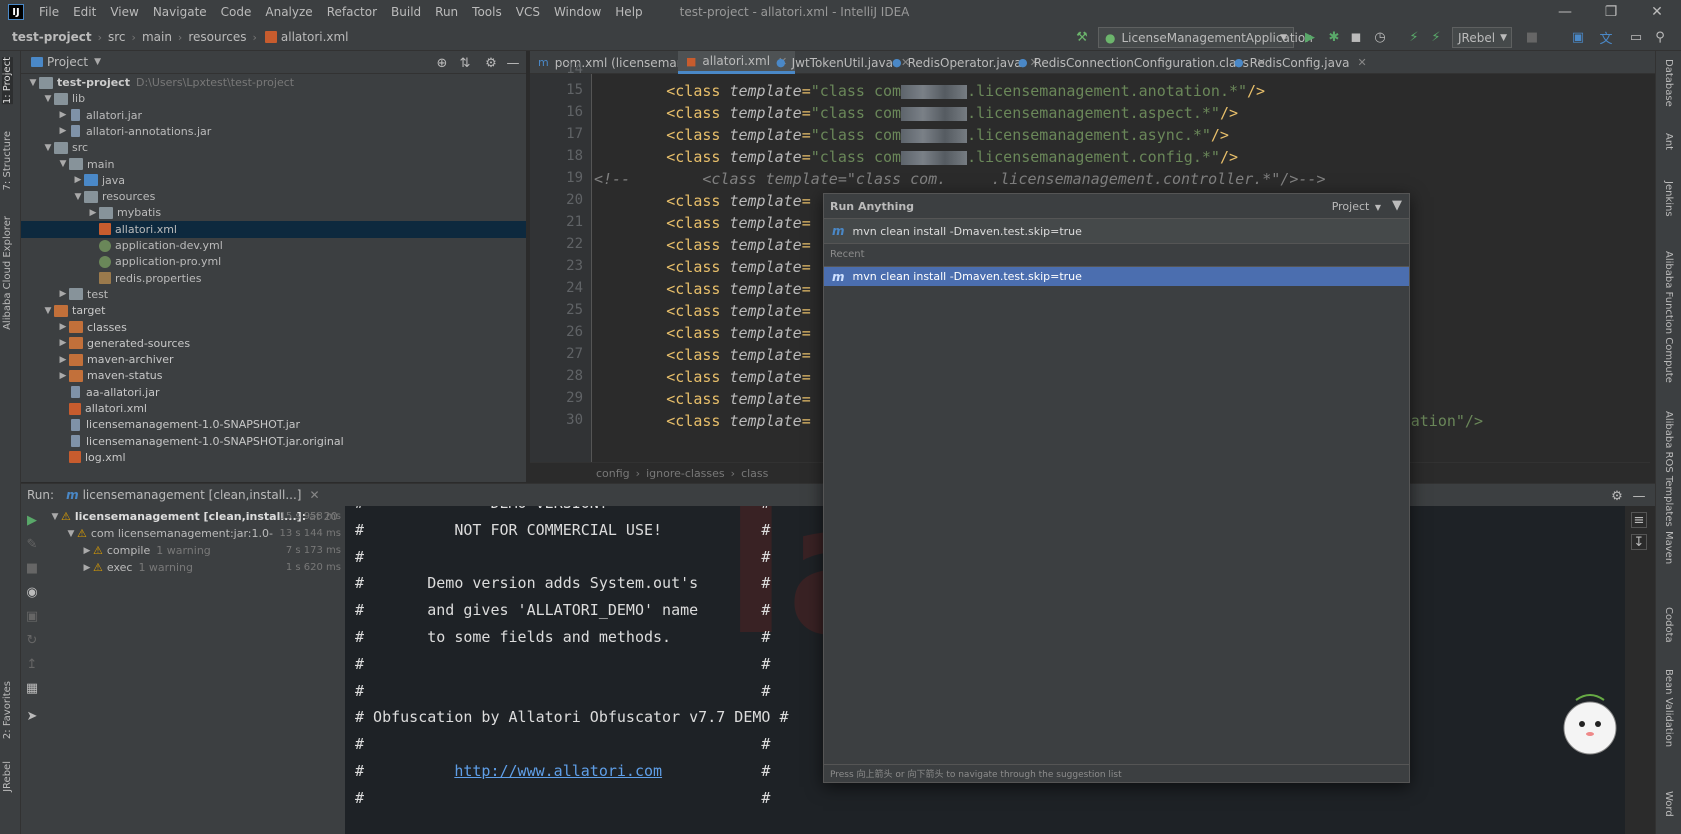  What do you see at coordinates (685, 473) in the screenshot?
I see `crumb-ignore-classes: ignore-classes` at bounding box center [685, 473].